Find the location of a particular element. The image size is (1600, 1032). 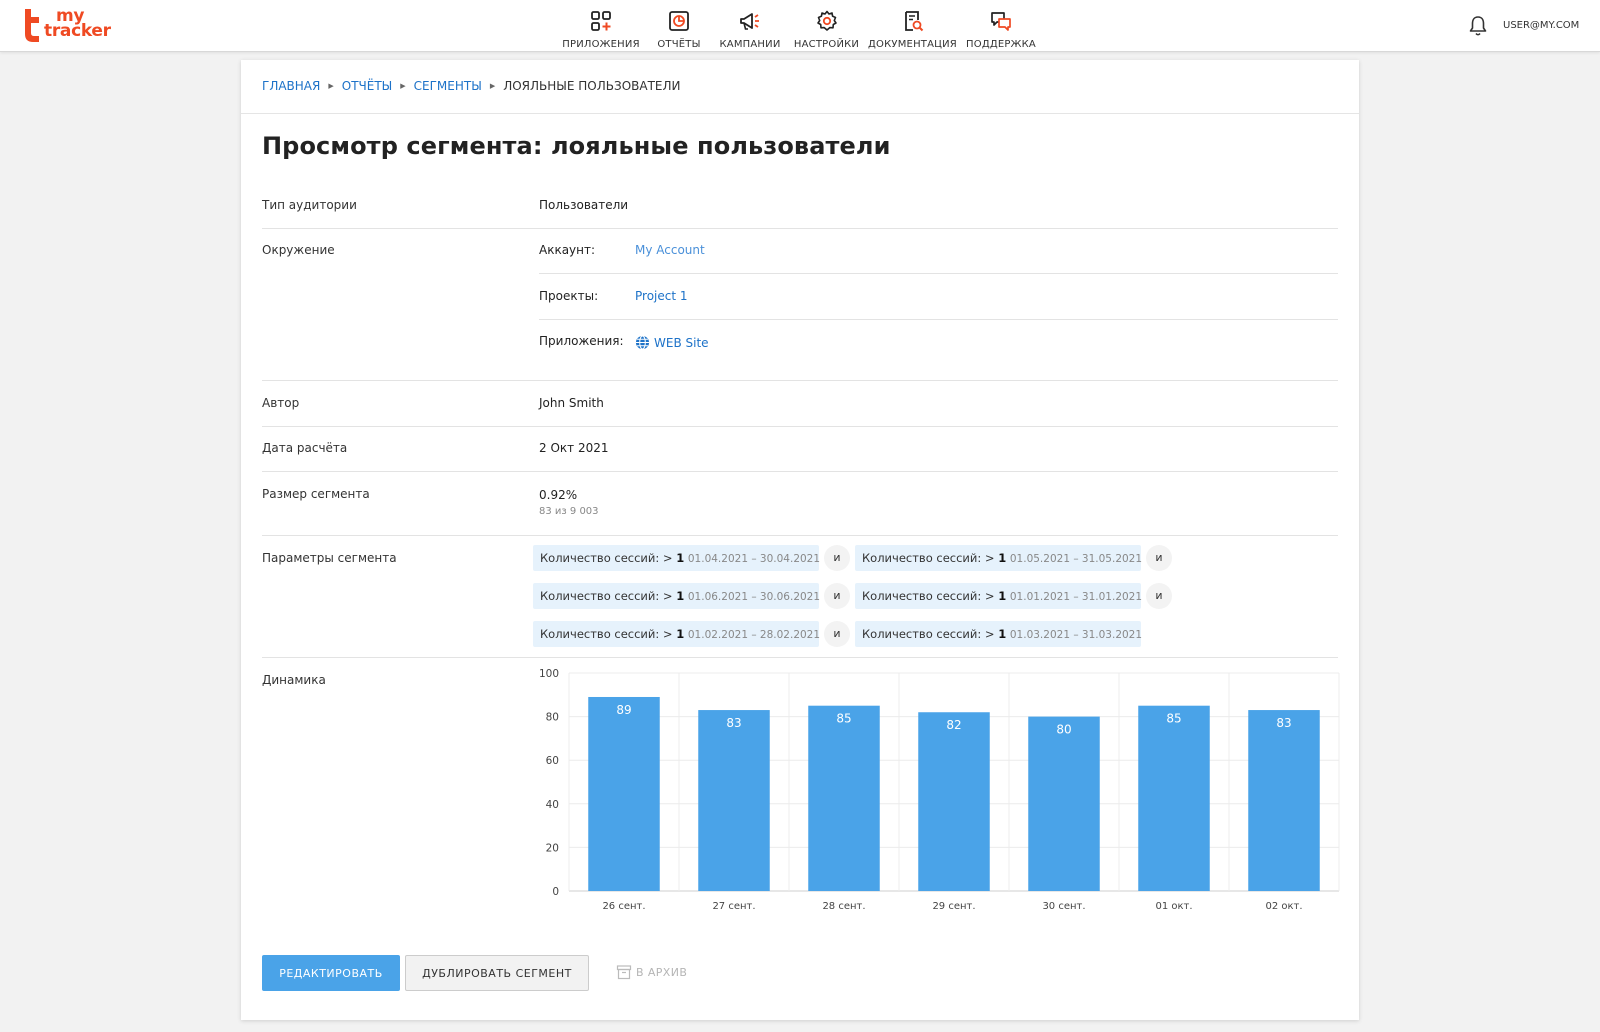

nav-item-campaigns: КАМПАНИИ is located at coordinates (750, 26).